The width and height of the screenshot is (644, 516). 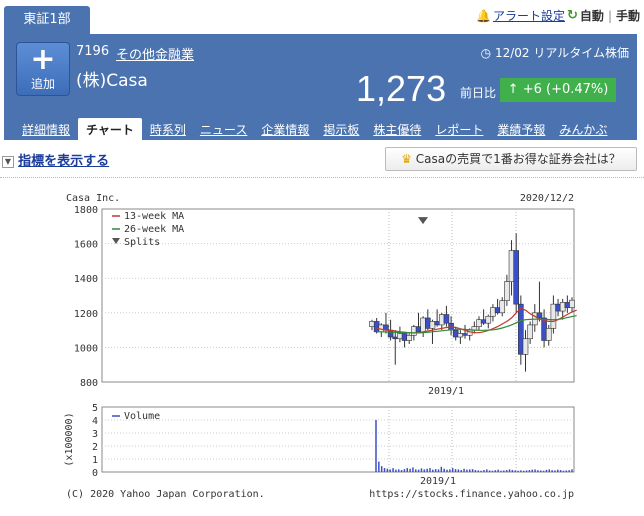 I want to click on volume-panel: 0 1 2 3 4 5 (x100000) 2019/1 Volume, so click(x=319, y=445).